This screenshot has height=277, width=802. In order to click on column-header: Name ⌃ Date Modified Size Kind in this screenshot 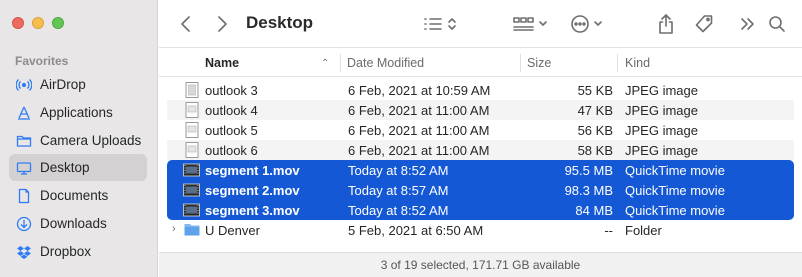, I will do `click(480, 63)`.